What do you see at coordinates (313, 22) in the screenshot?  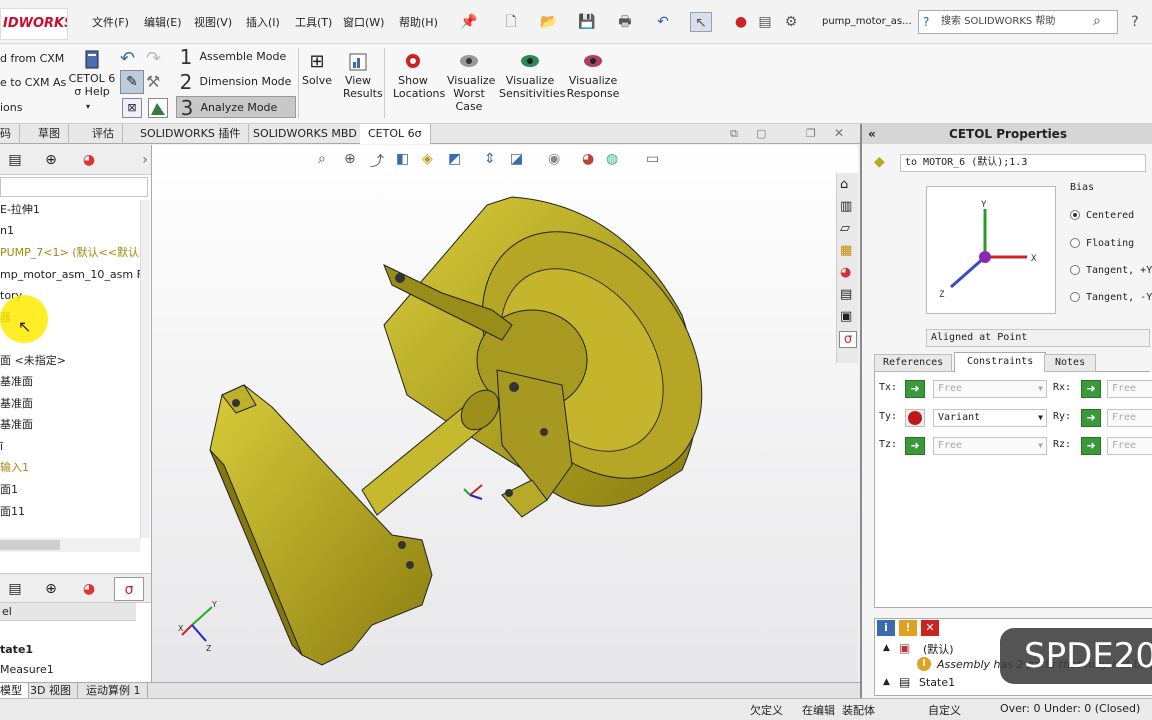 I see `menu-tools: 工具(T)` at bounding box center [313, 22].